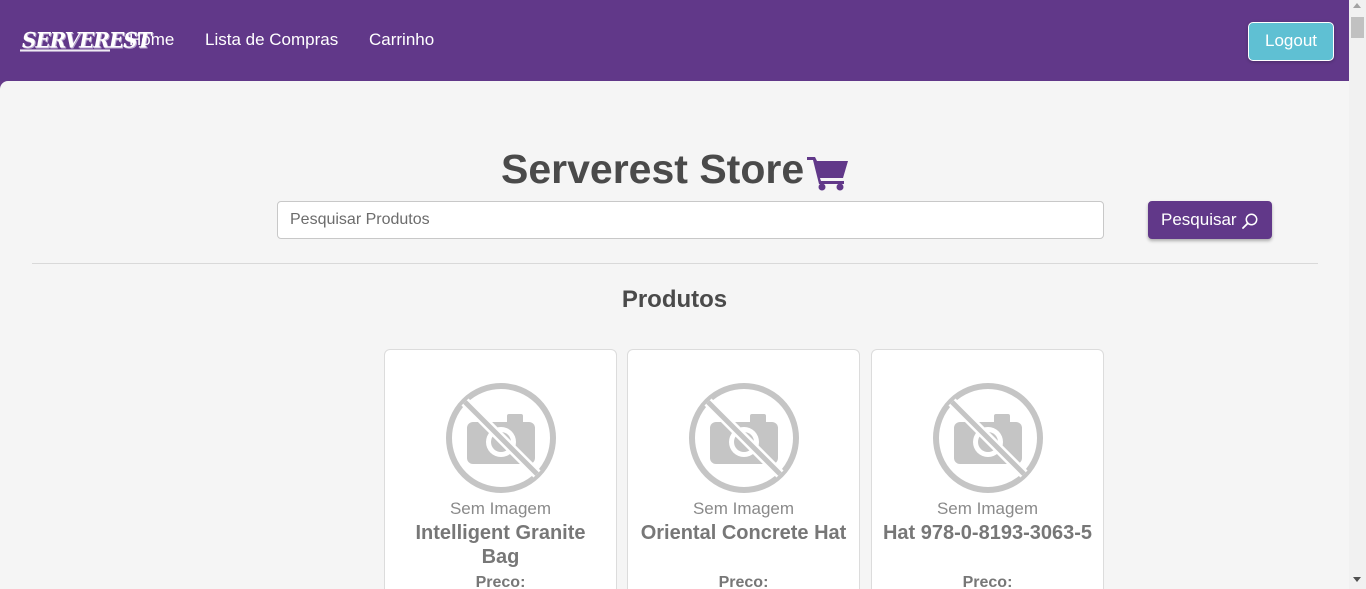 The height and width of the screenshot is (589, 1366). Describe the element at coordinates (1357, 294) in the screenshot. I see `vertical-scrollbar` at that location.